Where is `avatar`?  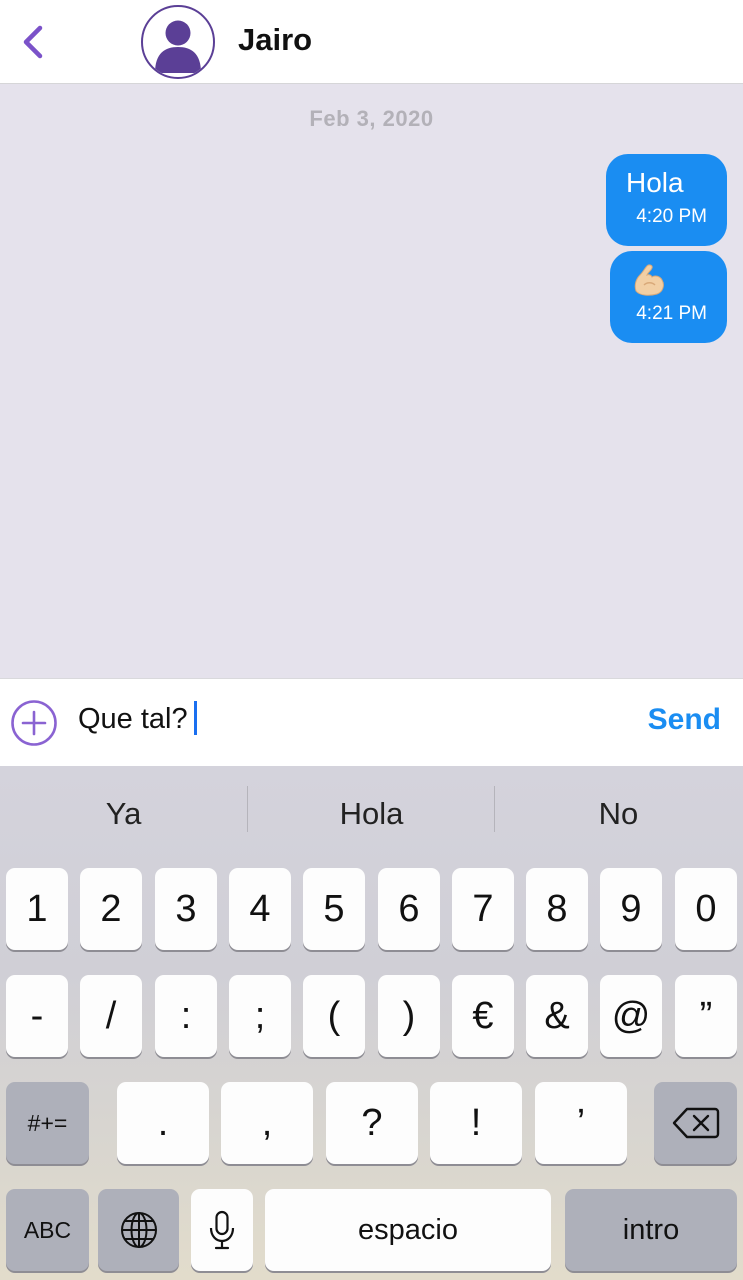 avatar is located at coordinates (178, 42).